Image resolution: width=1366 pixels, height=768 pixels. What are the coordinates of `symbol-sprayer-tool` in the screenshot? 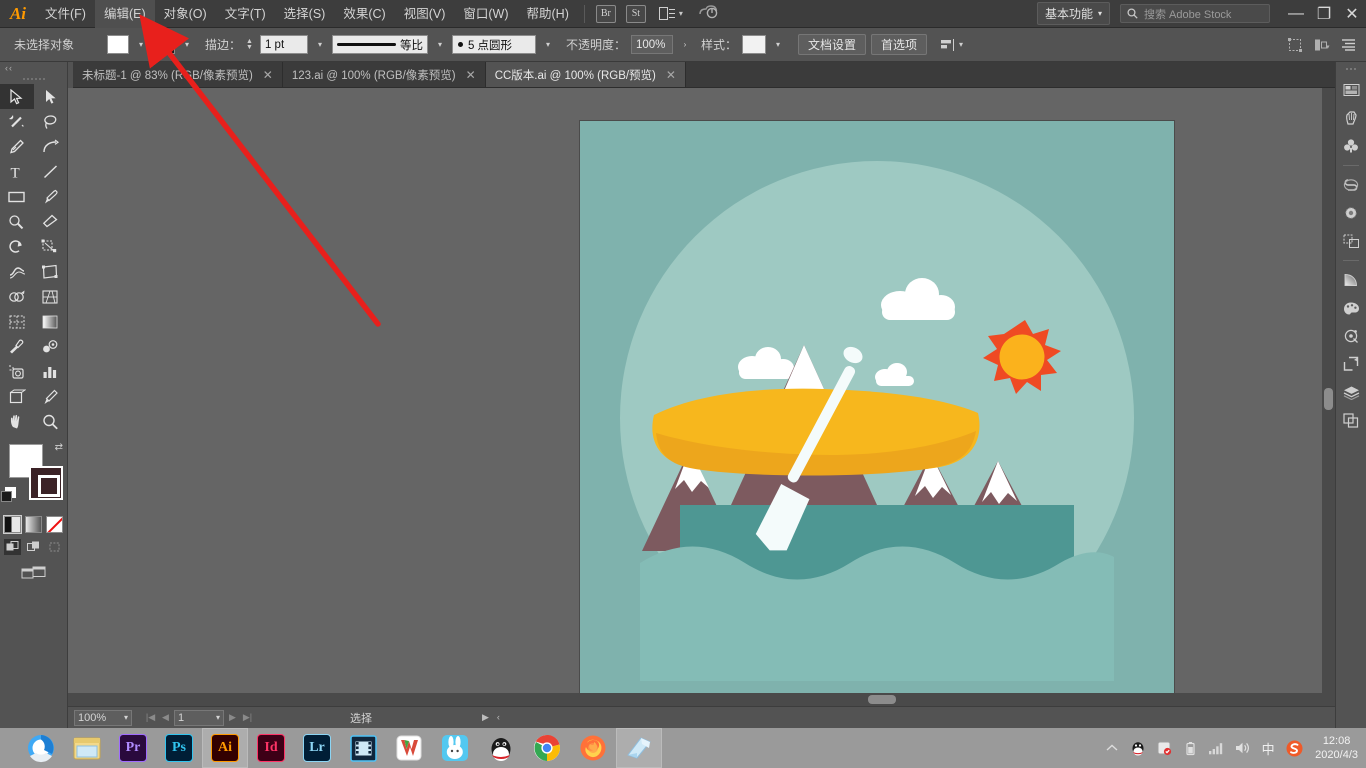 It's located at (17, 371).